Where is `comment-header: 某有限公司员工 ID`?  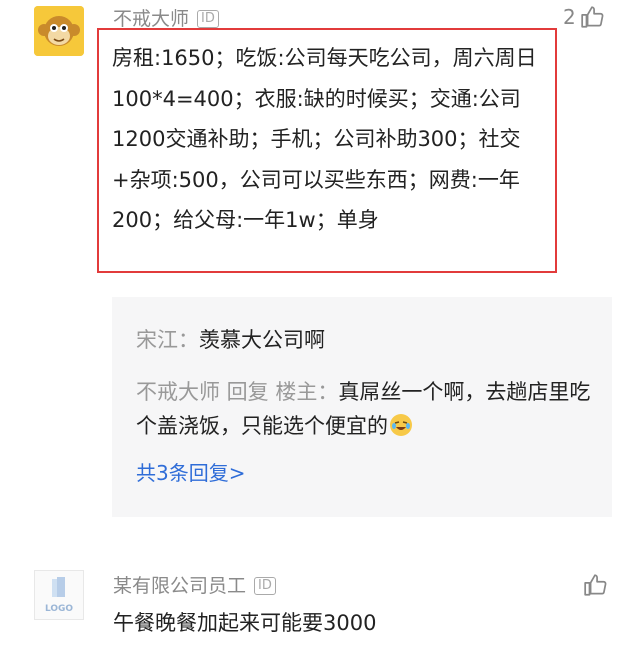 comment-header: 某有限公司员工 ID is located at coordinates (194, 586).